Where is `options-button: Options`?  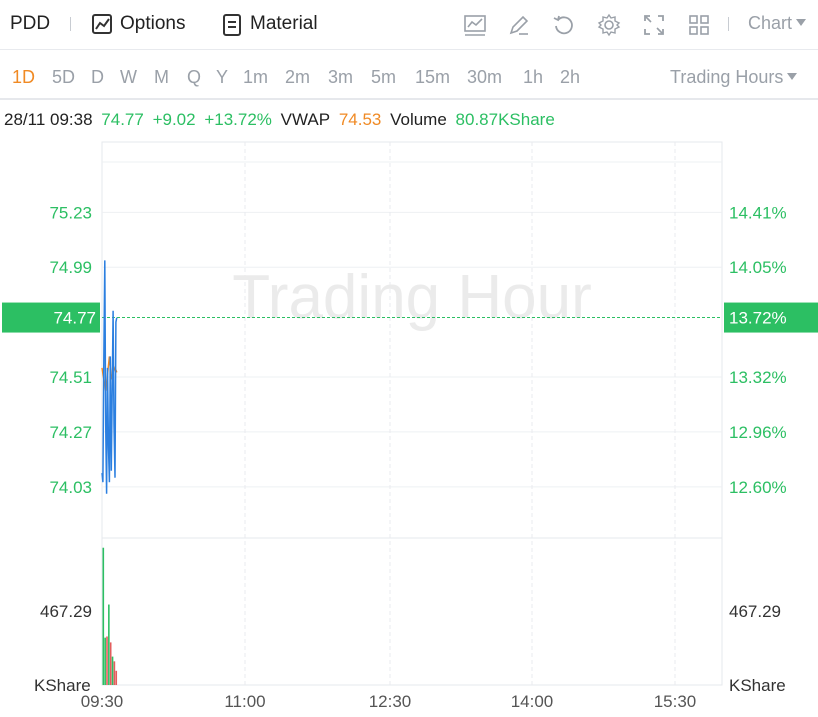 options-button: Options is located at coordinates (152, 24).